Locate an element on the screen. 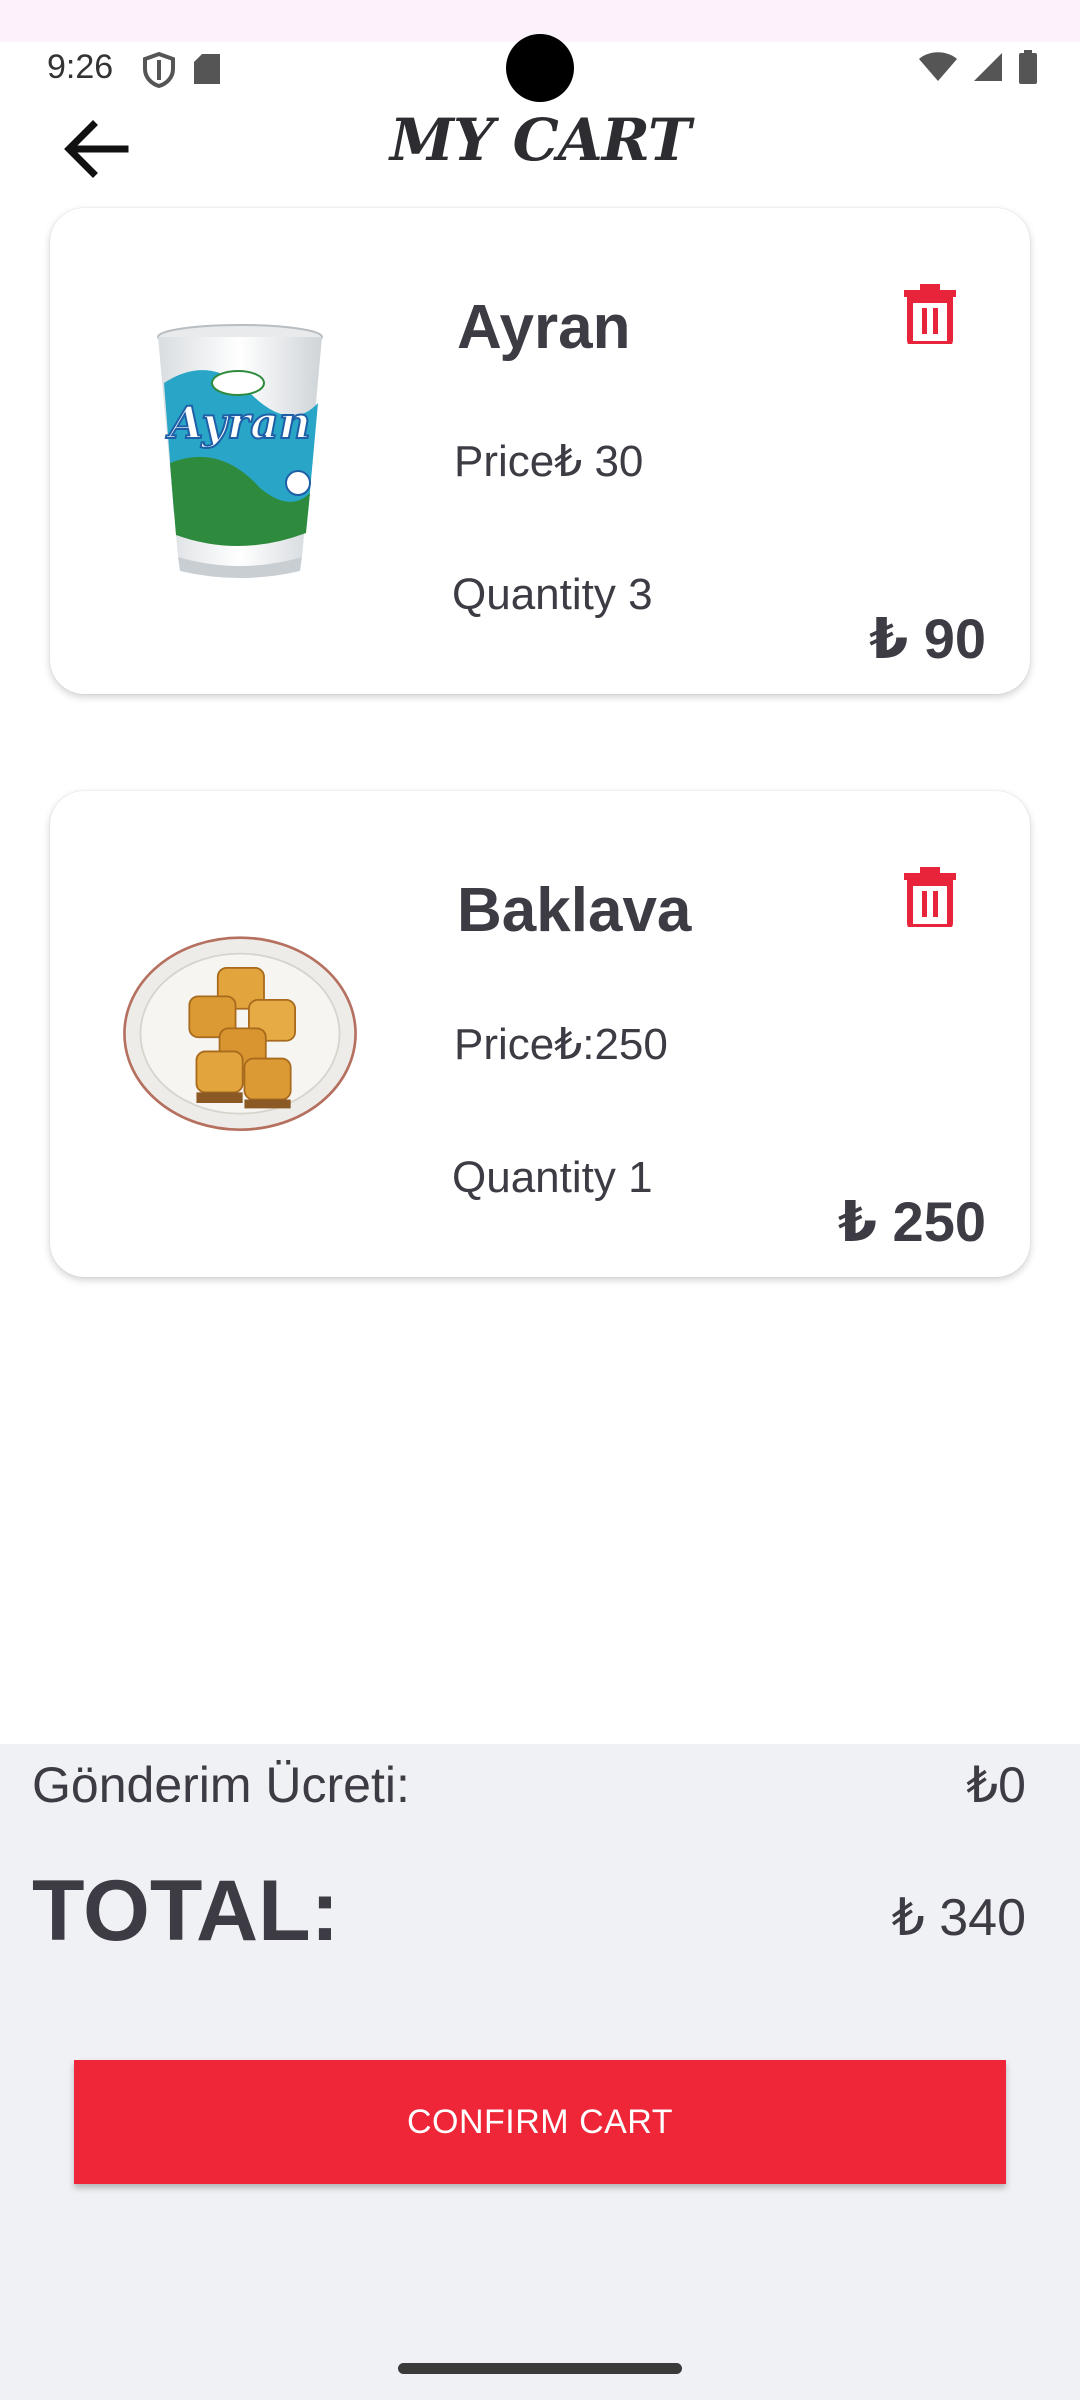  item-name: Ayran is located at coordinates (544, 327).